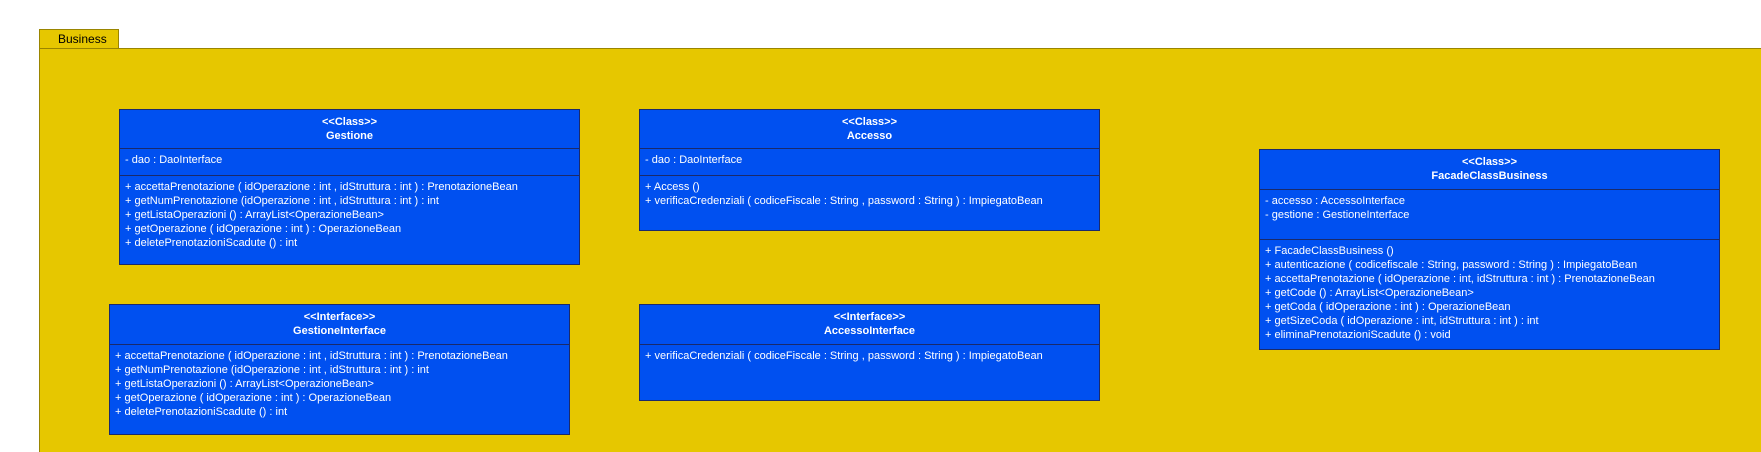 The width and height of the screenshot is (1761, 452). What do you see at coordinates (869, 331) in the screenshot?
I see `interface-name: AccessoInterface` at bounding box center [869, 331].